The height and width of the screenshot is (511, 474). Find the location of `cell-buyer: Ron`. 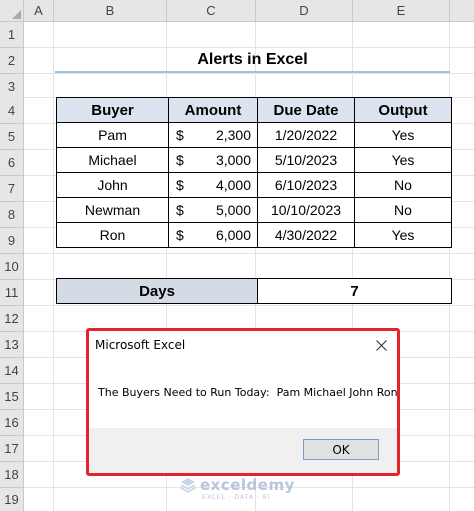

cell-buyer: Ron is located at coordinates (112, 235).